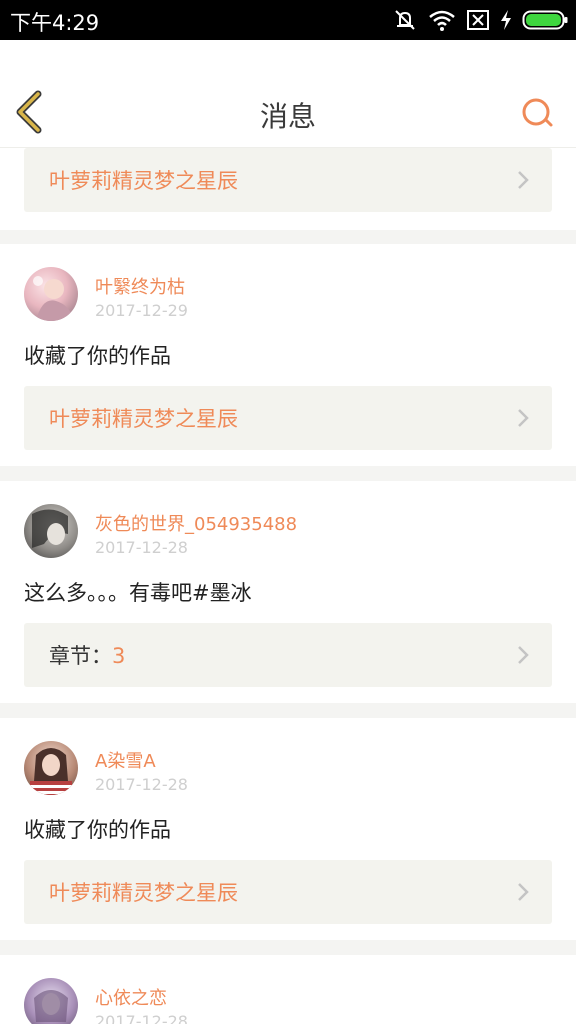 The width and height of the screenshot is (576, 1024). What do you see at coordinates (287, 116) in the screenshot?
I see `page-title: 消息` at bounding box center [287, 116].